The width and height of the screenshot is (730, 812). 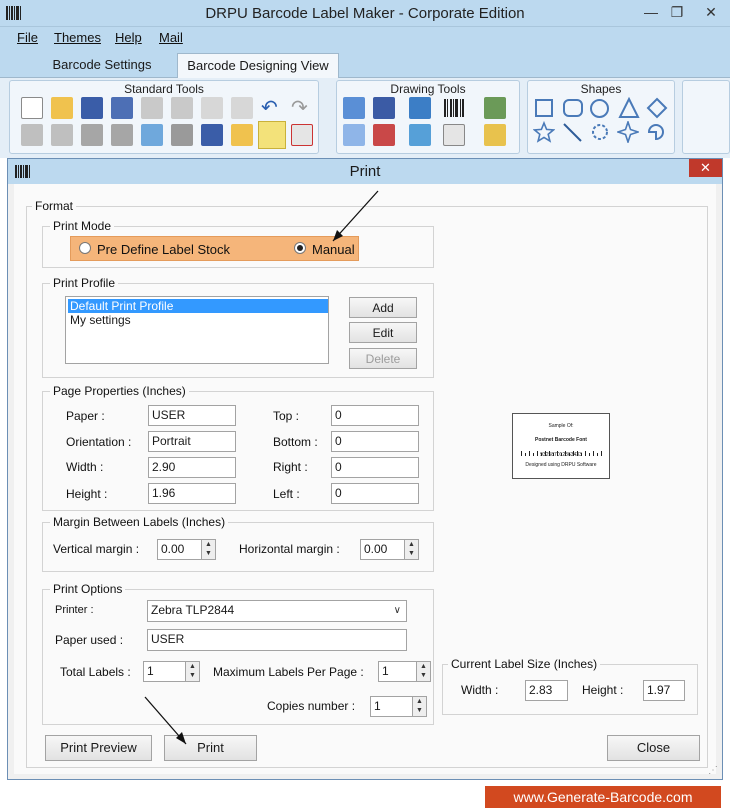 I want to click on profile-list: Default Print Profile My settings, so click(x=197, y=330).